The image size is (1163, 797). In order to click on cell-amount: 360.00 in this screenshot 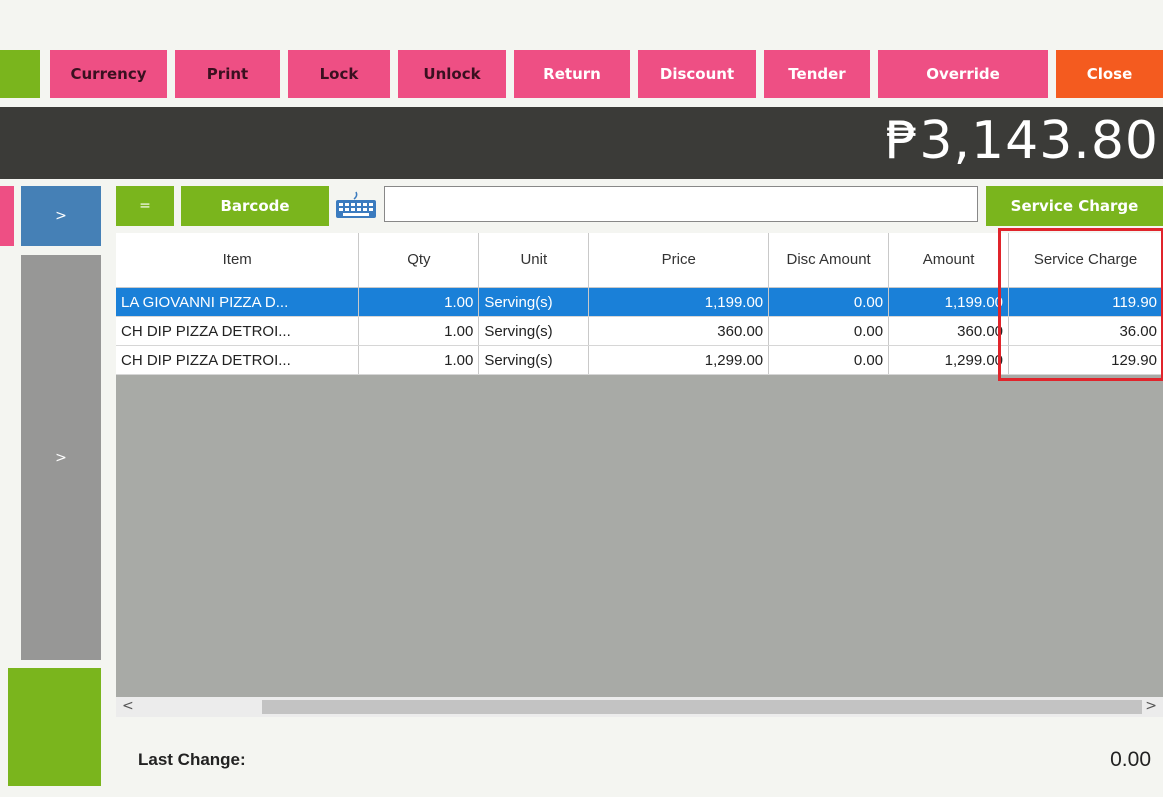, I will do `click(949, 331)`.